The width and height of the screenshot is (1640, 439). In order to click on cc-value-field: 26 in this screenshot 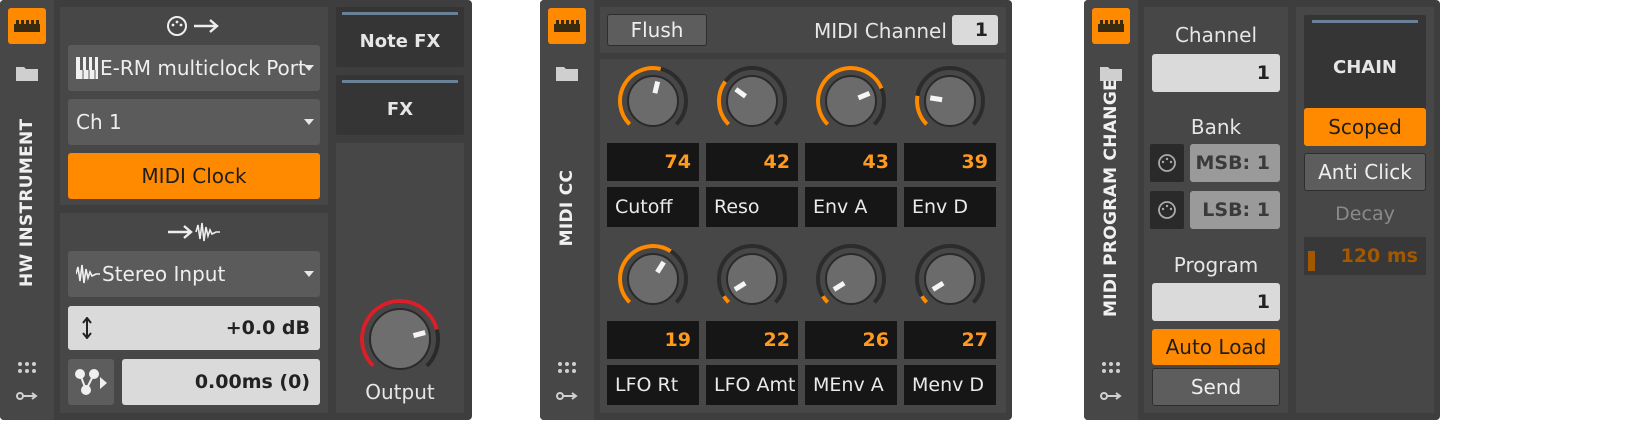, I will do `click(851, 340)`.